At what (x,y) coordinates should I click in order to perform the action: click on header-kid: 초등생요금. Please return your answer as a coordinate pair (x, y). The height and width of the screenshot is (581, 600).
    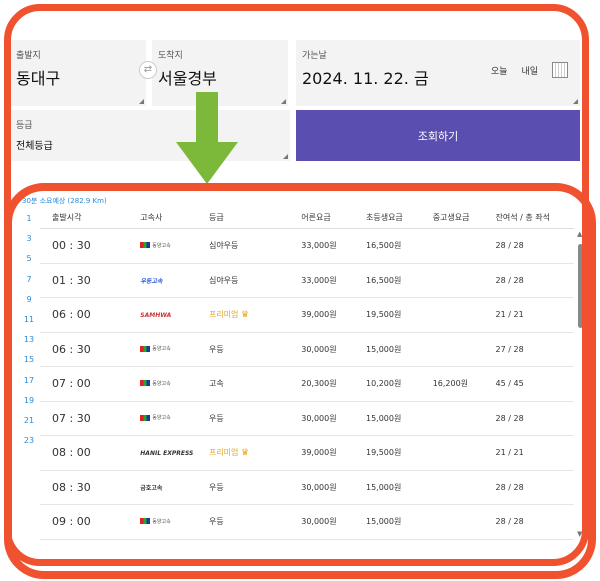
    Looking at the image, I should click on (384, 217).